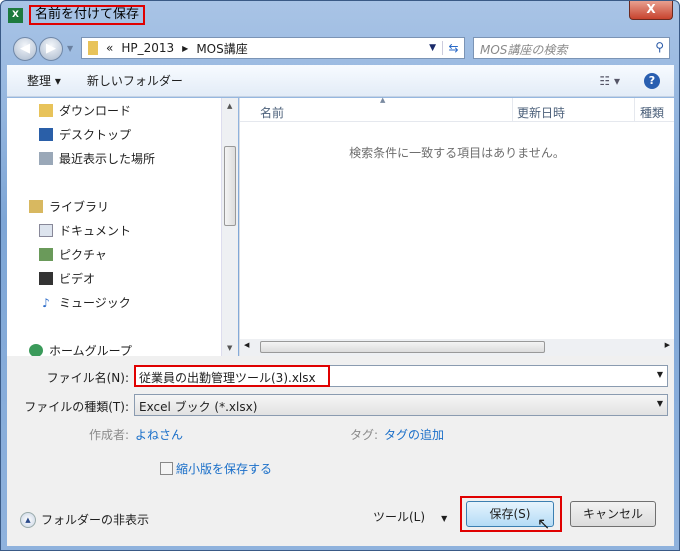 The image size is (680, 551). What do you see at coordinates (224, 468) in the screenshot?
I see `save-thumbnail-label: 縮小版を保存する` at bounding box center [224, 468].